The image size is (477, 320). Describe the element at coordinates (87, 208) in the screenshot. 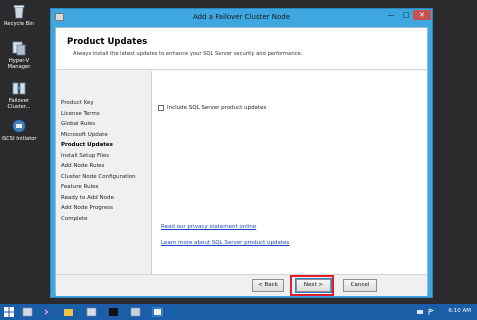

I see `step-add-node-progress: Add Node Progress` at that location.